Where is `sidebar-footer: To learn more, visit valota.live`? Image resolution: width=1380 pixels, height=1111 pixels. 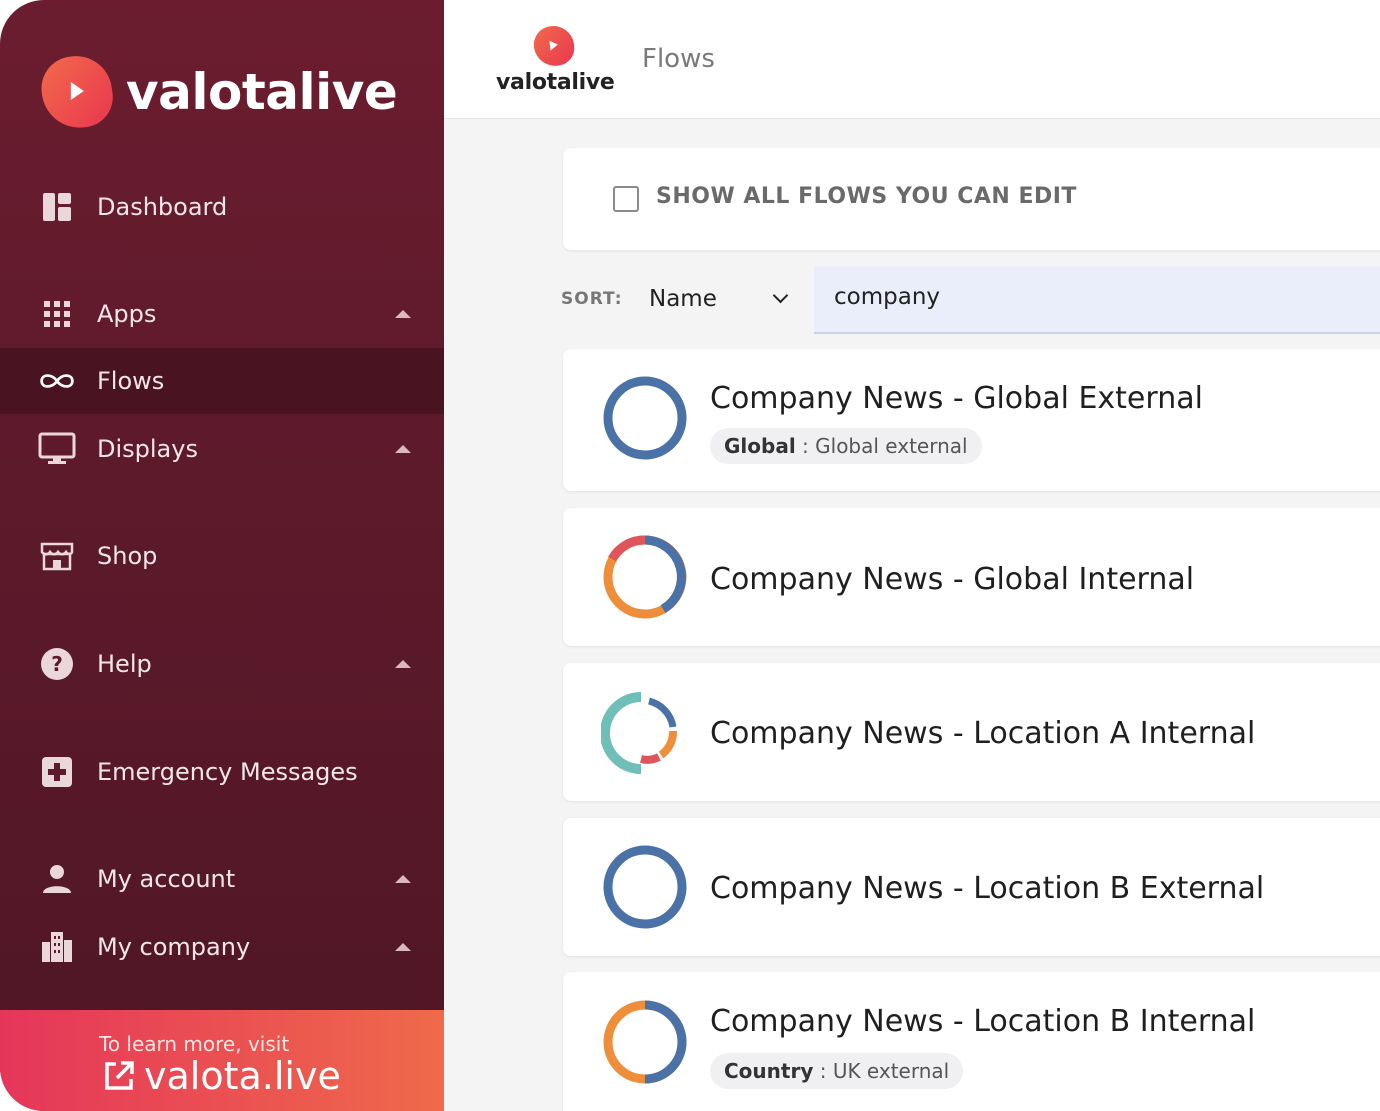
sidebar-footer: To learn more, visit valota.live is located at coordinates (222, 1060).